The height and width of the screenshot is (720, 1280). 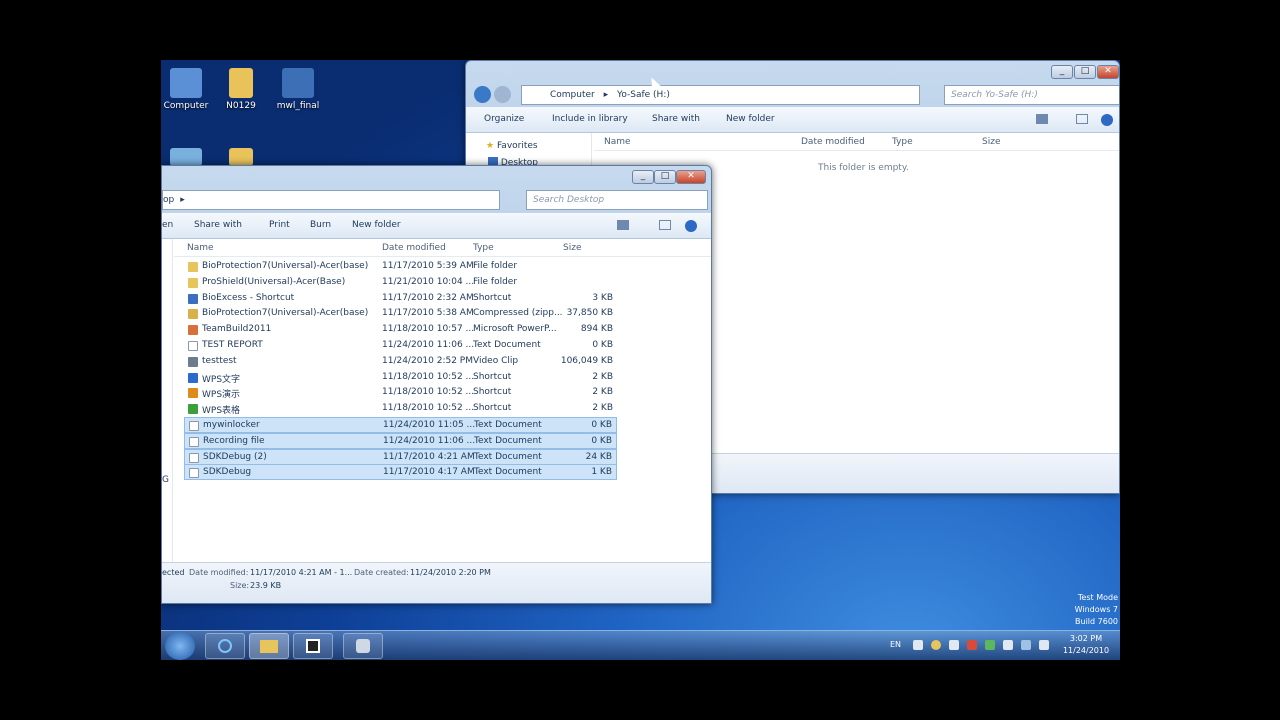 I want to click on file-name: SDKDebug, so click(x=227, y=472).